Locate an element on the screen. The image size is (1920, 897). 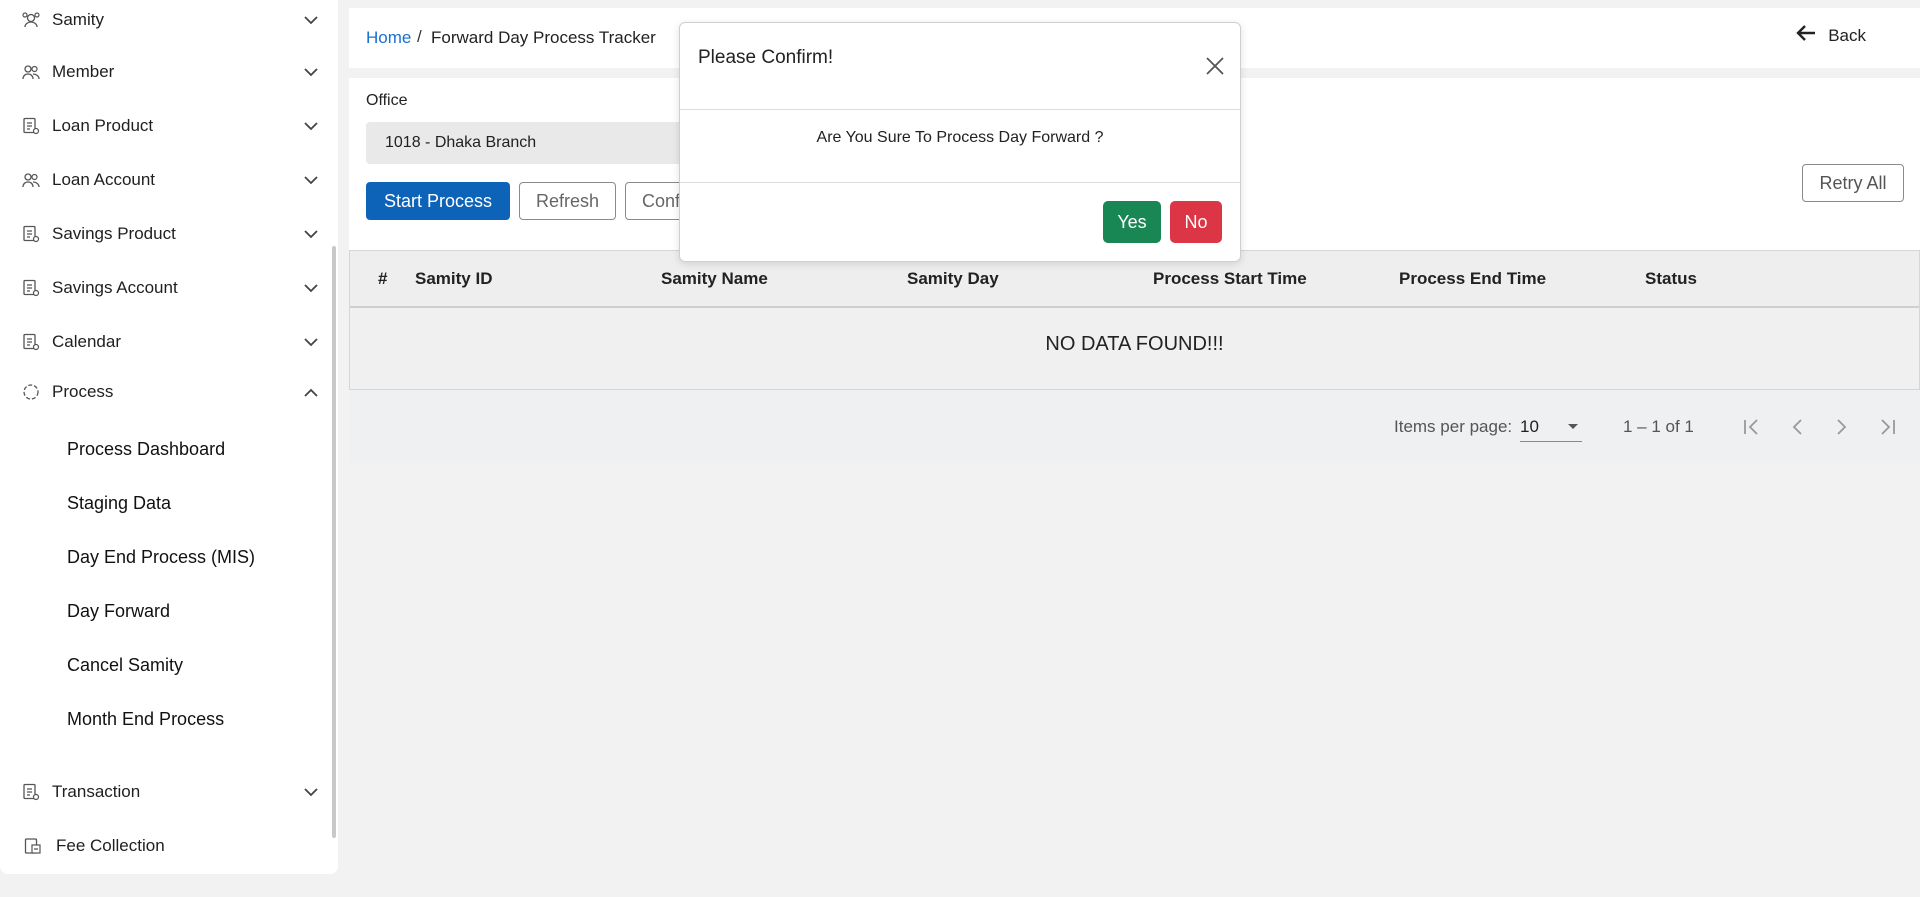
sidebar-subitem-cancel-samity: Cancel Samity is located at coordinates (125, 665).